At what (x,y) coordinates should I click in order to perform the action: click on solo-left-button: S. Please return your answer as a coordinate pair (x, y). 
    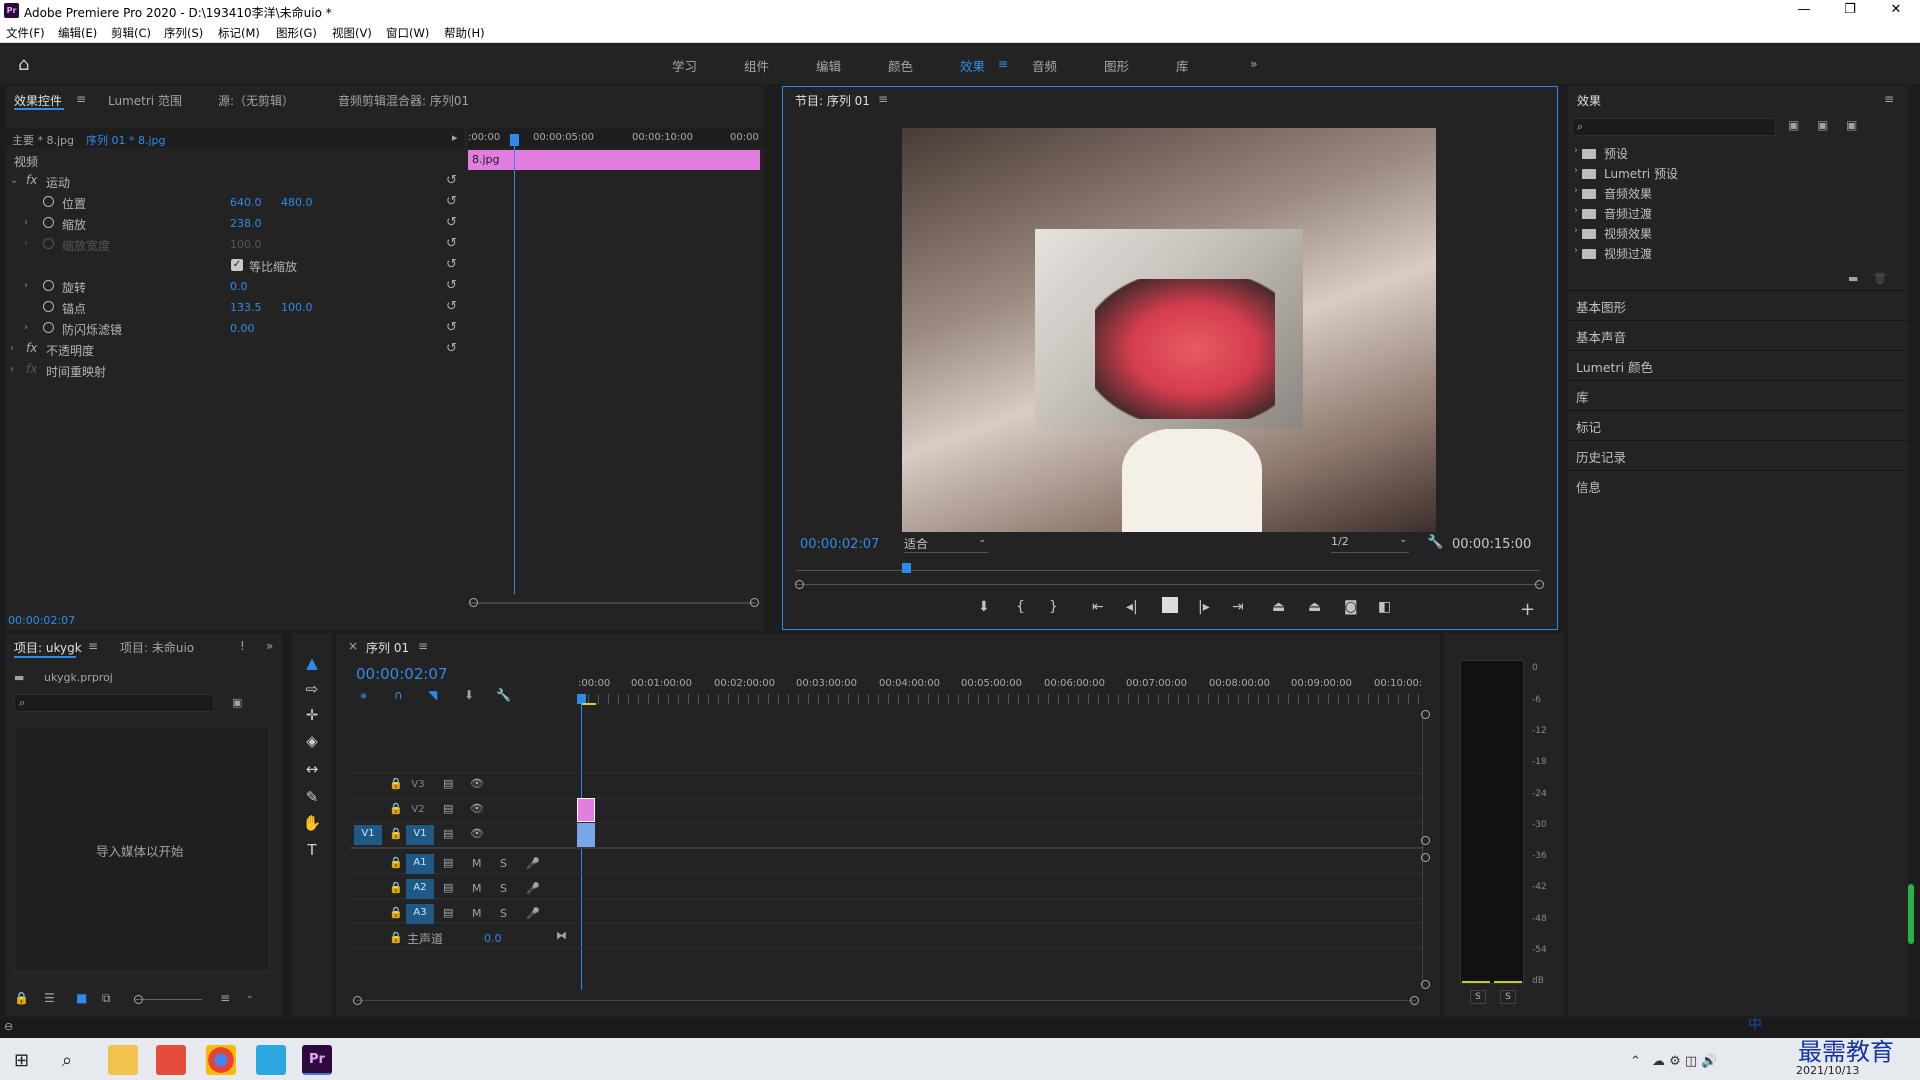
    Looking at the image, I should click on (1478, 997).